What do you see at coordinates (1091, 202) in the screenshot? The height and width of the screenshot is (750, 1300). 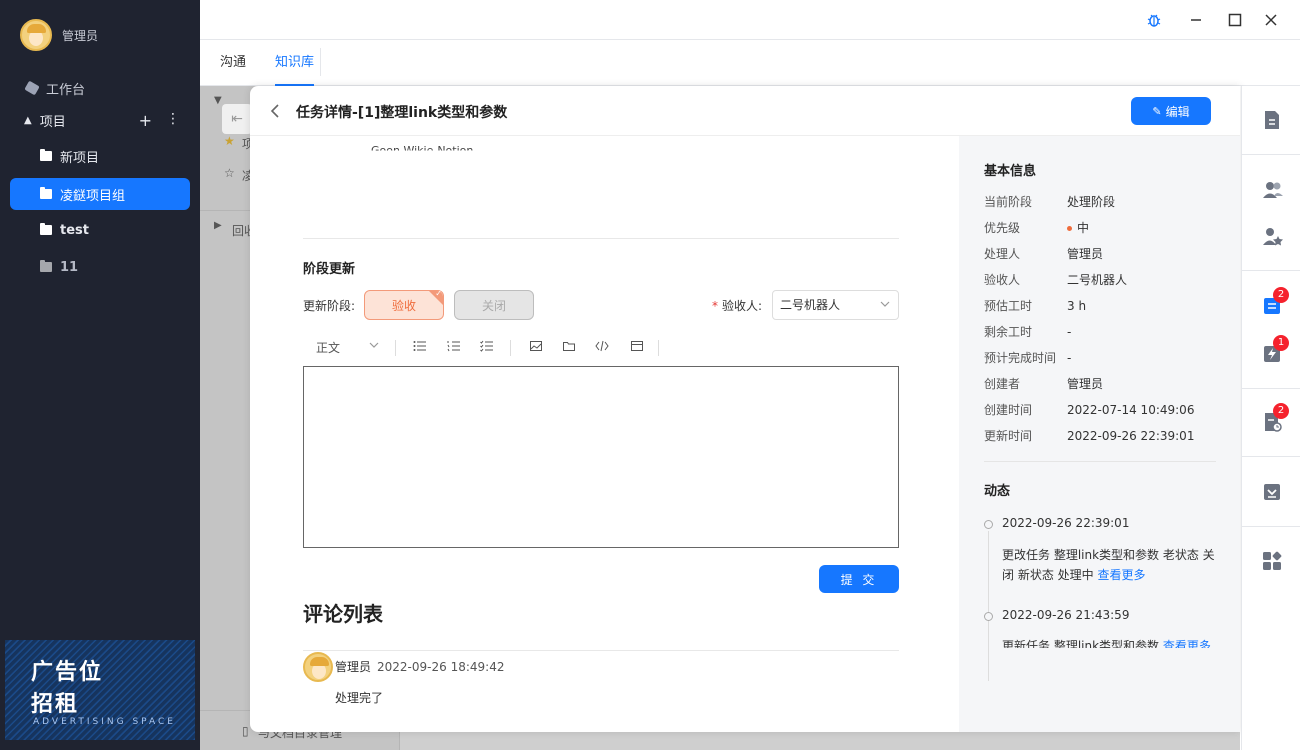 I see `info-value: 处理阶段` at bounding box center [1091, 202].